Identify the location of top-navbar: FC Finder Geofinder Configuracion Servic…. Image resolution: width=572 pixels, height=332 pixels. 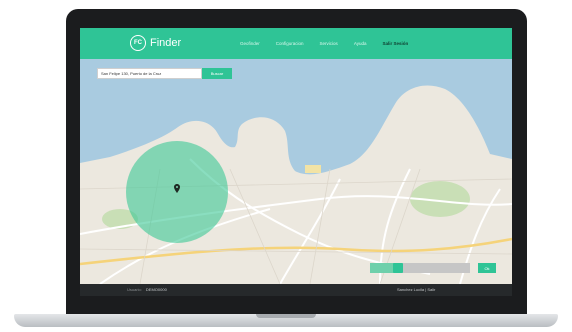
(296, 43).